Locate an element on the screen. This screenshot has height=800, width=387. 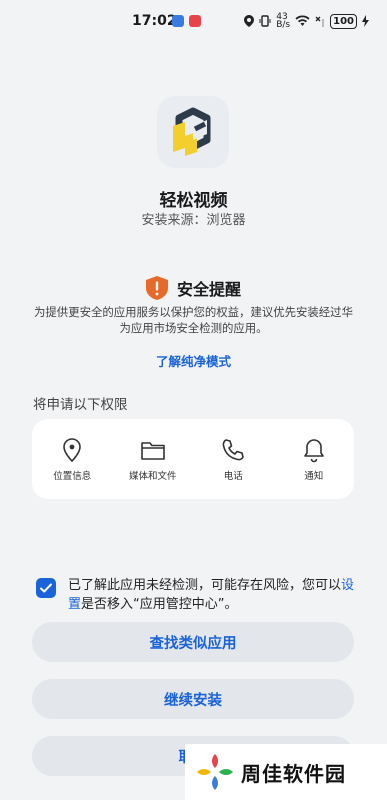
consent-checkbox is located at coordinates (46, 588).